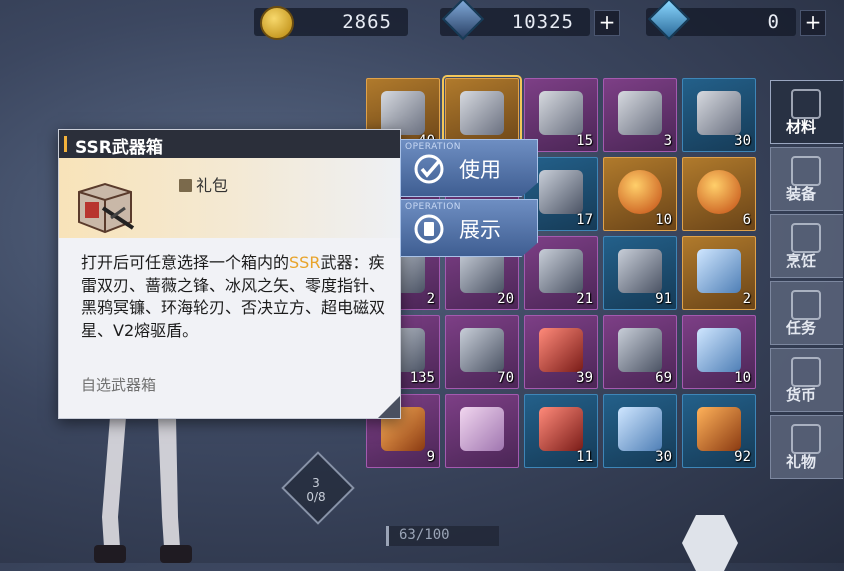 The image size is (844, 571). What do you see at coordinates (422, 22) in the screenshot?
I see `currency-bar: 2865 10325 + 0 +` at bounding box center [422, 22].